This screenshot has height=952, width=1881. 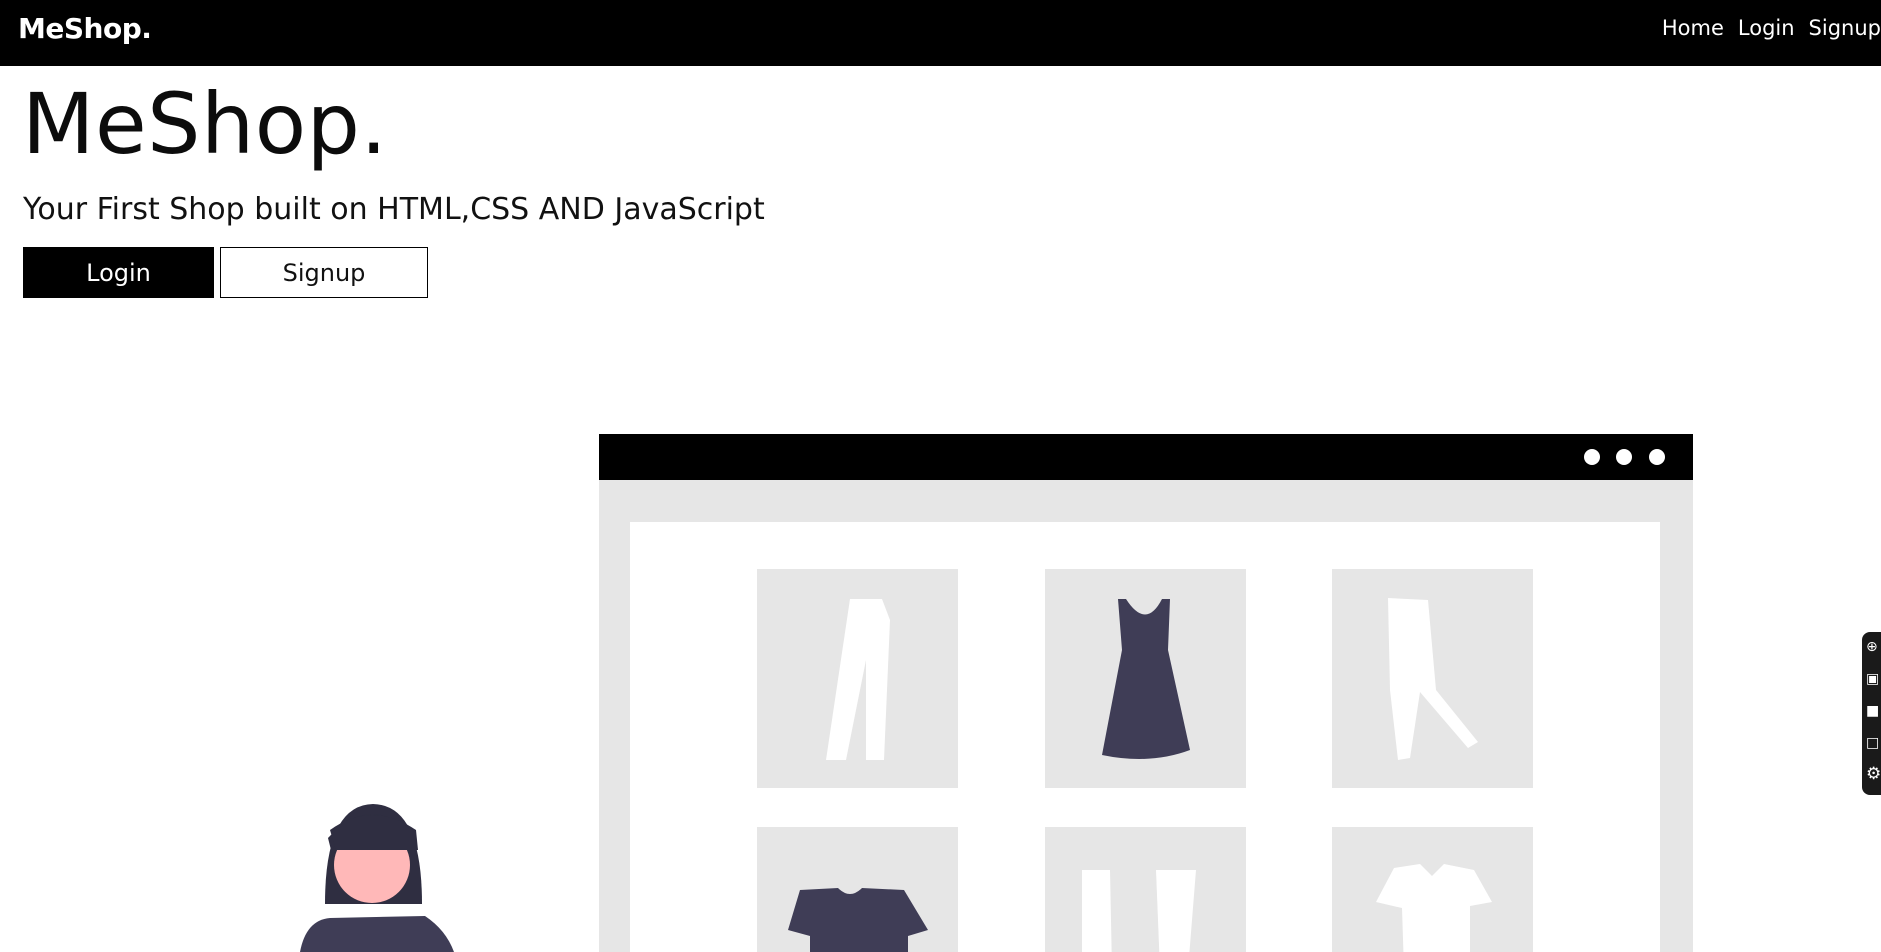 What do you see at coordinates (1693, 28) in the screenshot?
I see `nav-link-home: Home` at bounding box center [1693, 28].